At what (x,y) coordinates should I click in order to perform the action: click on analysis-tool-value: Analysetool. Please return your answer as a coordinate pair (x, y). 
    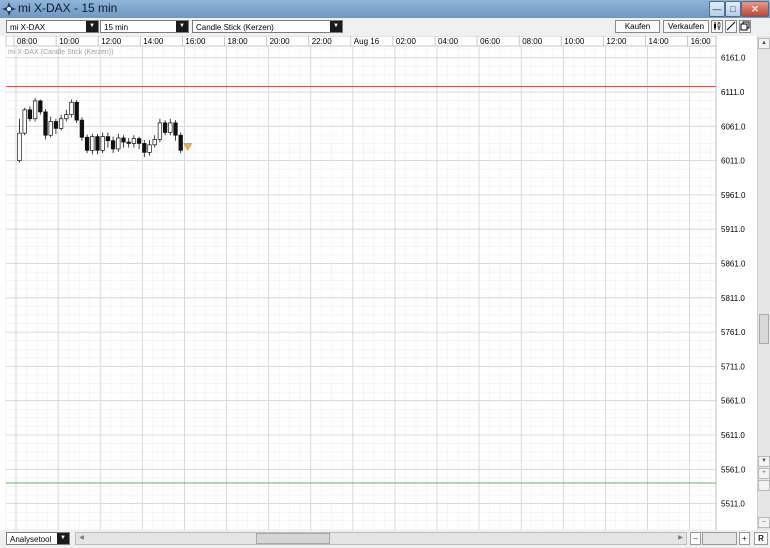
    Looking at the image, I should click on (31, 539).